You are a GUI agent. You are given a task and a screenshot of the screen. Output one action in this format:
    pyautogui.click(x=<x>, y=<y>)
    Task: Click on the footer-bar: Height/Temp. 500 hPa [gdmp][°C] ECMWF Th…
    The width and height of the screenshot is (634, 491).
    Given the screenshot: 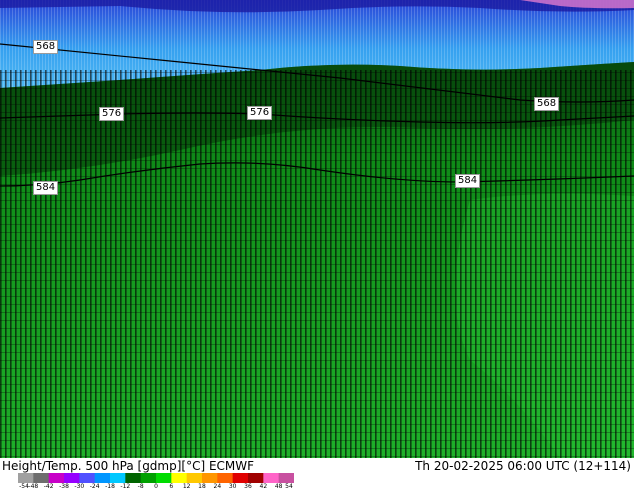 What is the action you would take?
    pyautogui.click(x=317, y=474)
    